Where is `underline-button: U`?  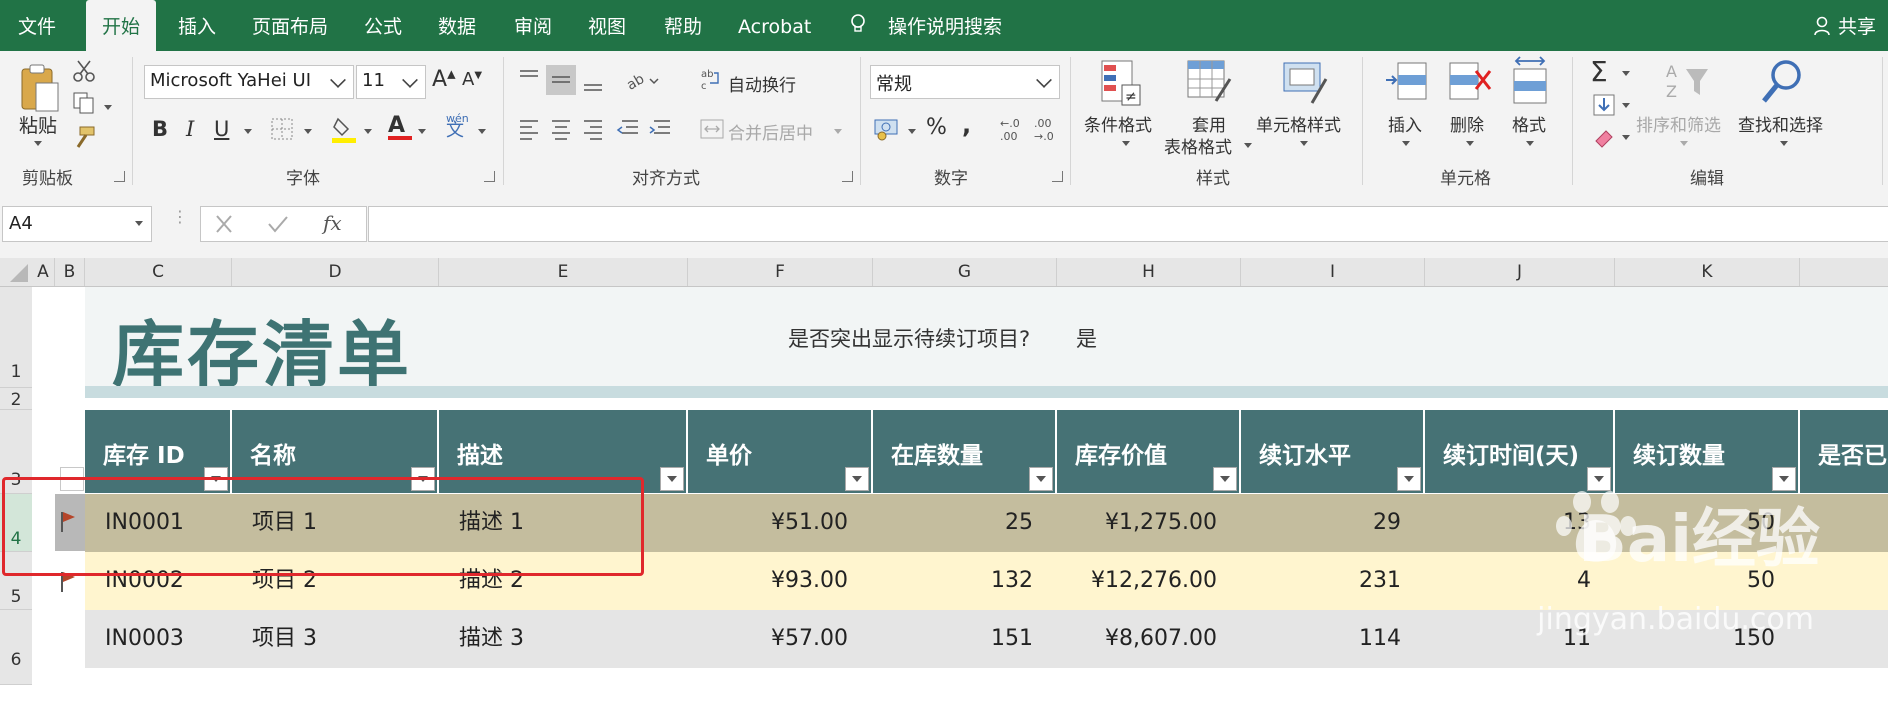
underline-button: U is located at coordinates (221, 129).